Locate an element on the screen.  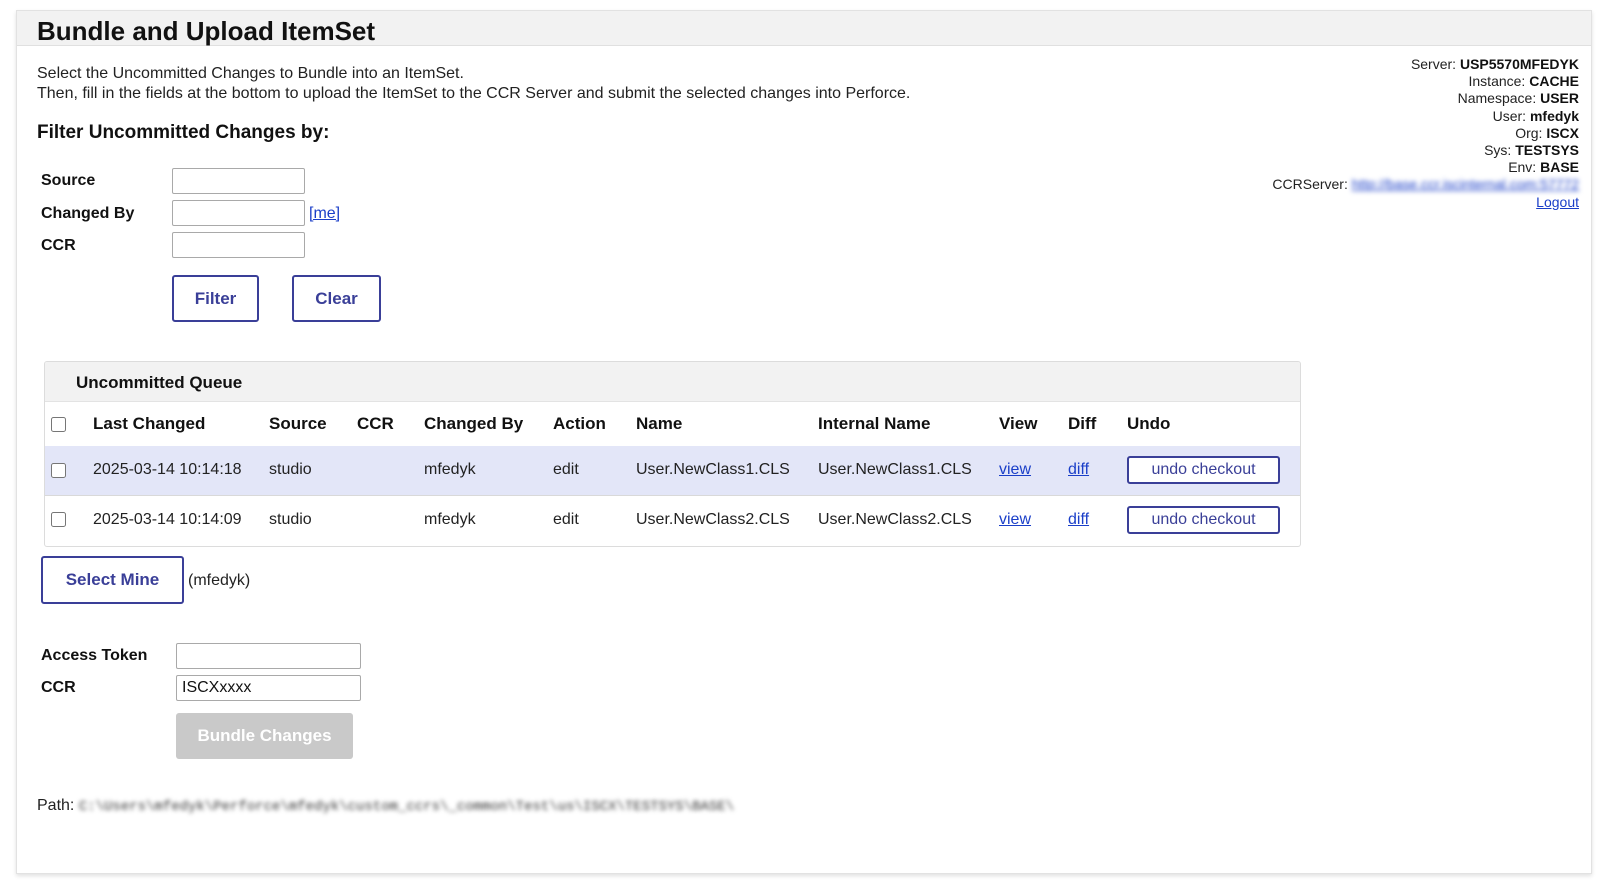
title-bar: Bundle and Upload ItemSet is located at coordinates (804, 28).